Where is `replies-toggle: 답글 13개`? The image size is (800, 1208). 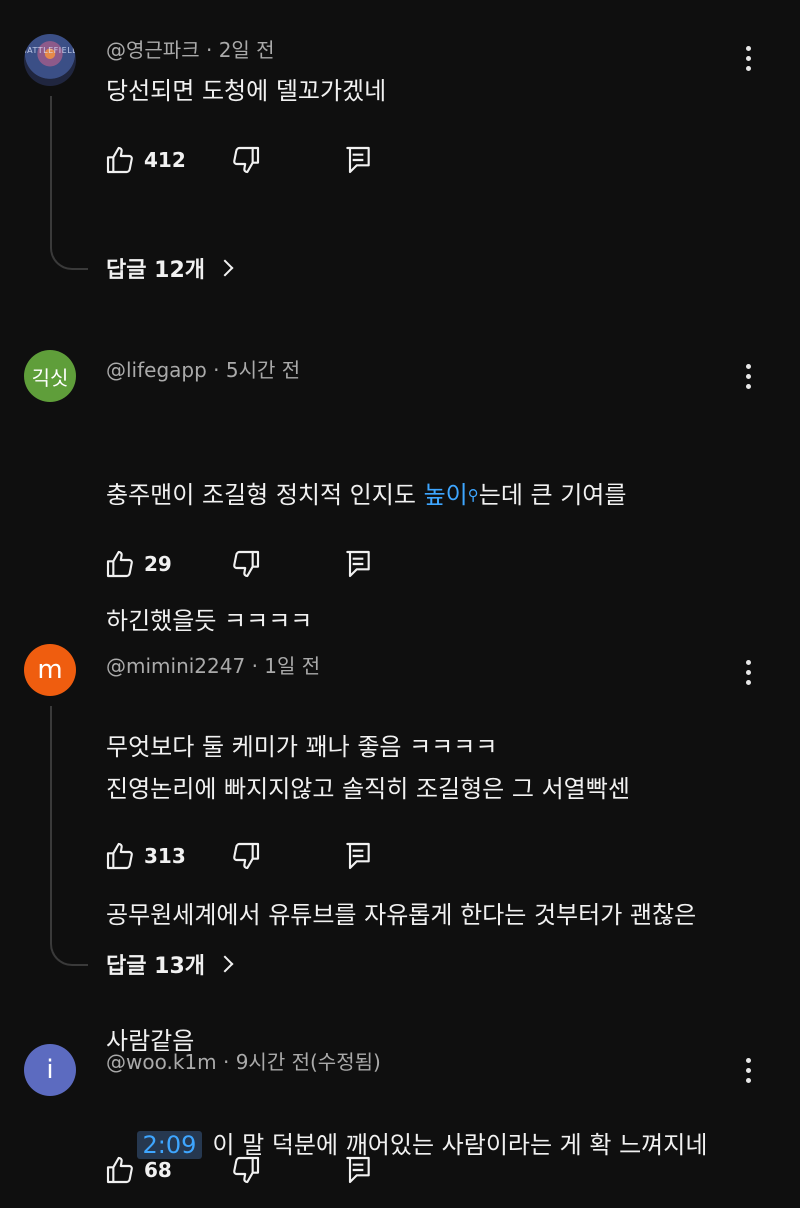
replies-toggle: 답글 13개 is located at coordinates (170, 964).